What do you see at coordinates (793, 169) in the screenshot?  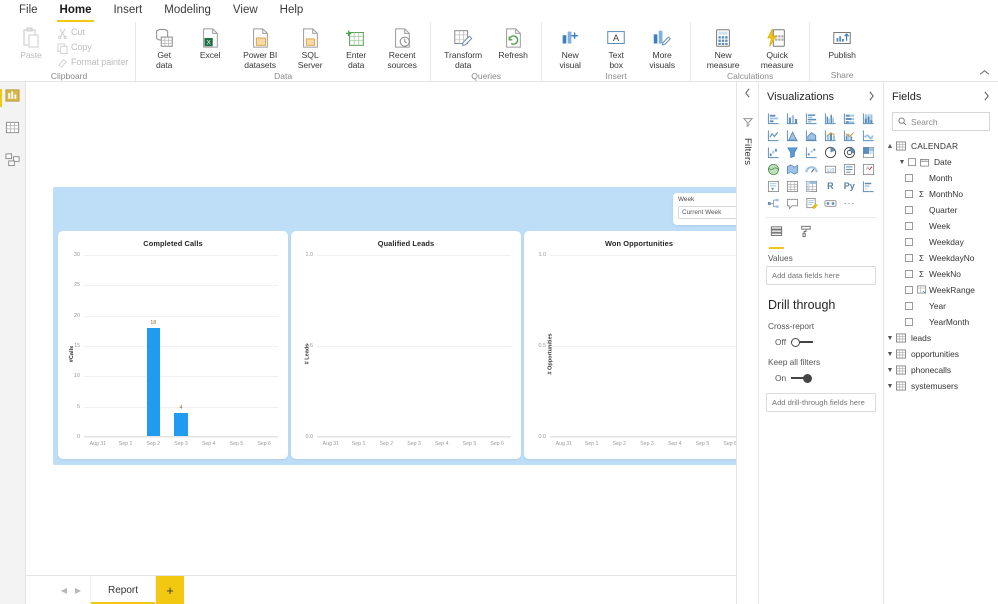 I see `filled-map-icon` at bounding box center [793, 169].